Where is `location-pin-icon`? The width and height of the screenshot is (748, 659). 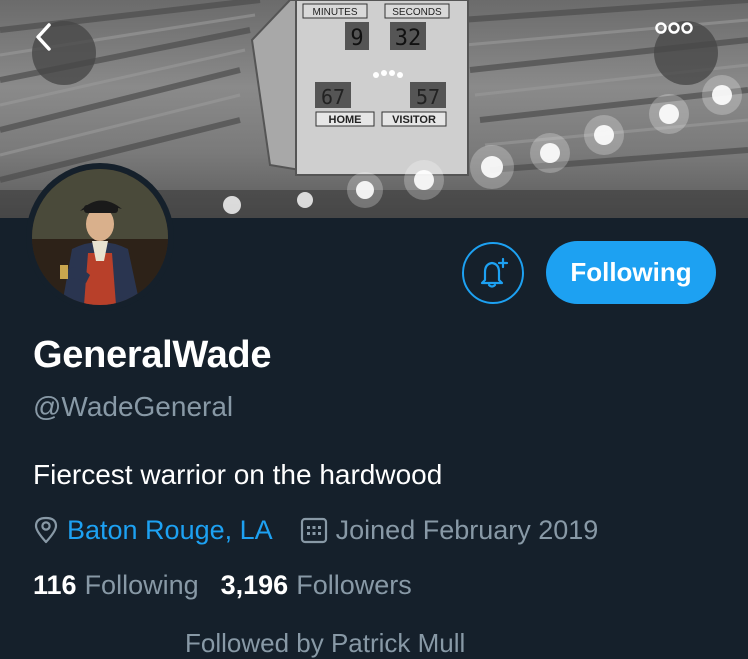 location-pin-icon is located at coordinates (46, 530).